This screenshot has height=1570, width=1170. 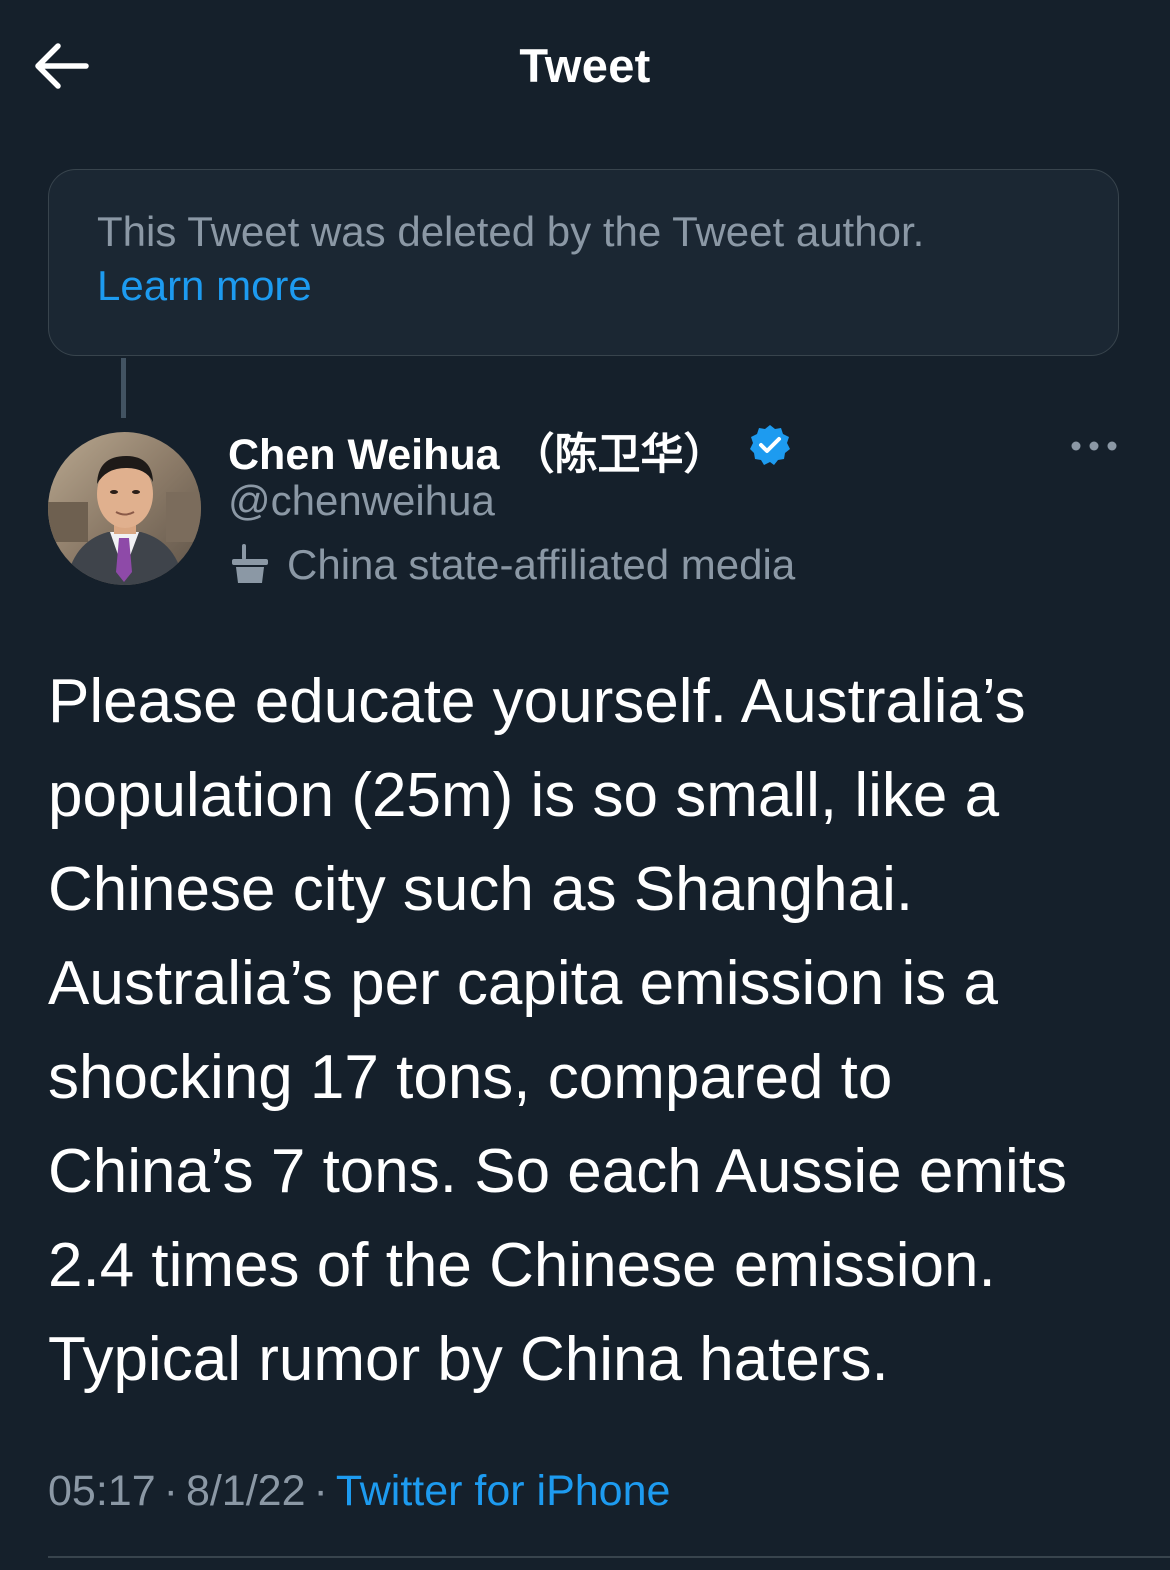 What do you see at coordinates (477, 451) in the screenshot?
I see `author-display-name: Chen Weihua （陈卫华）` at bounding box center [477, 451].